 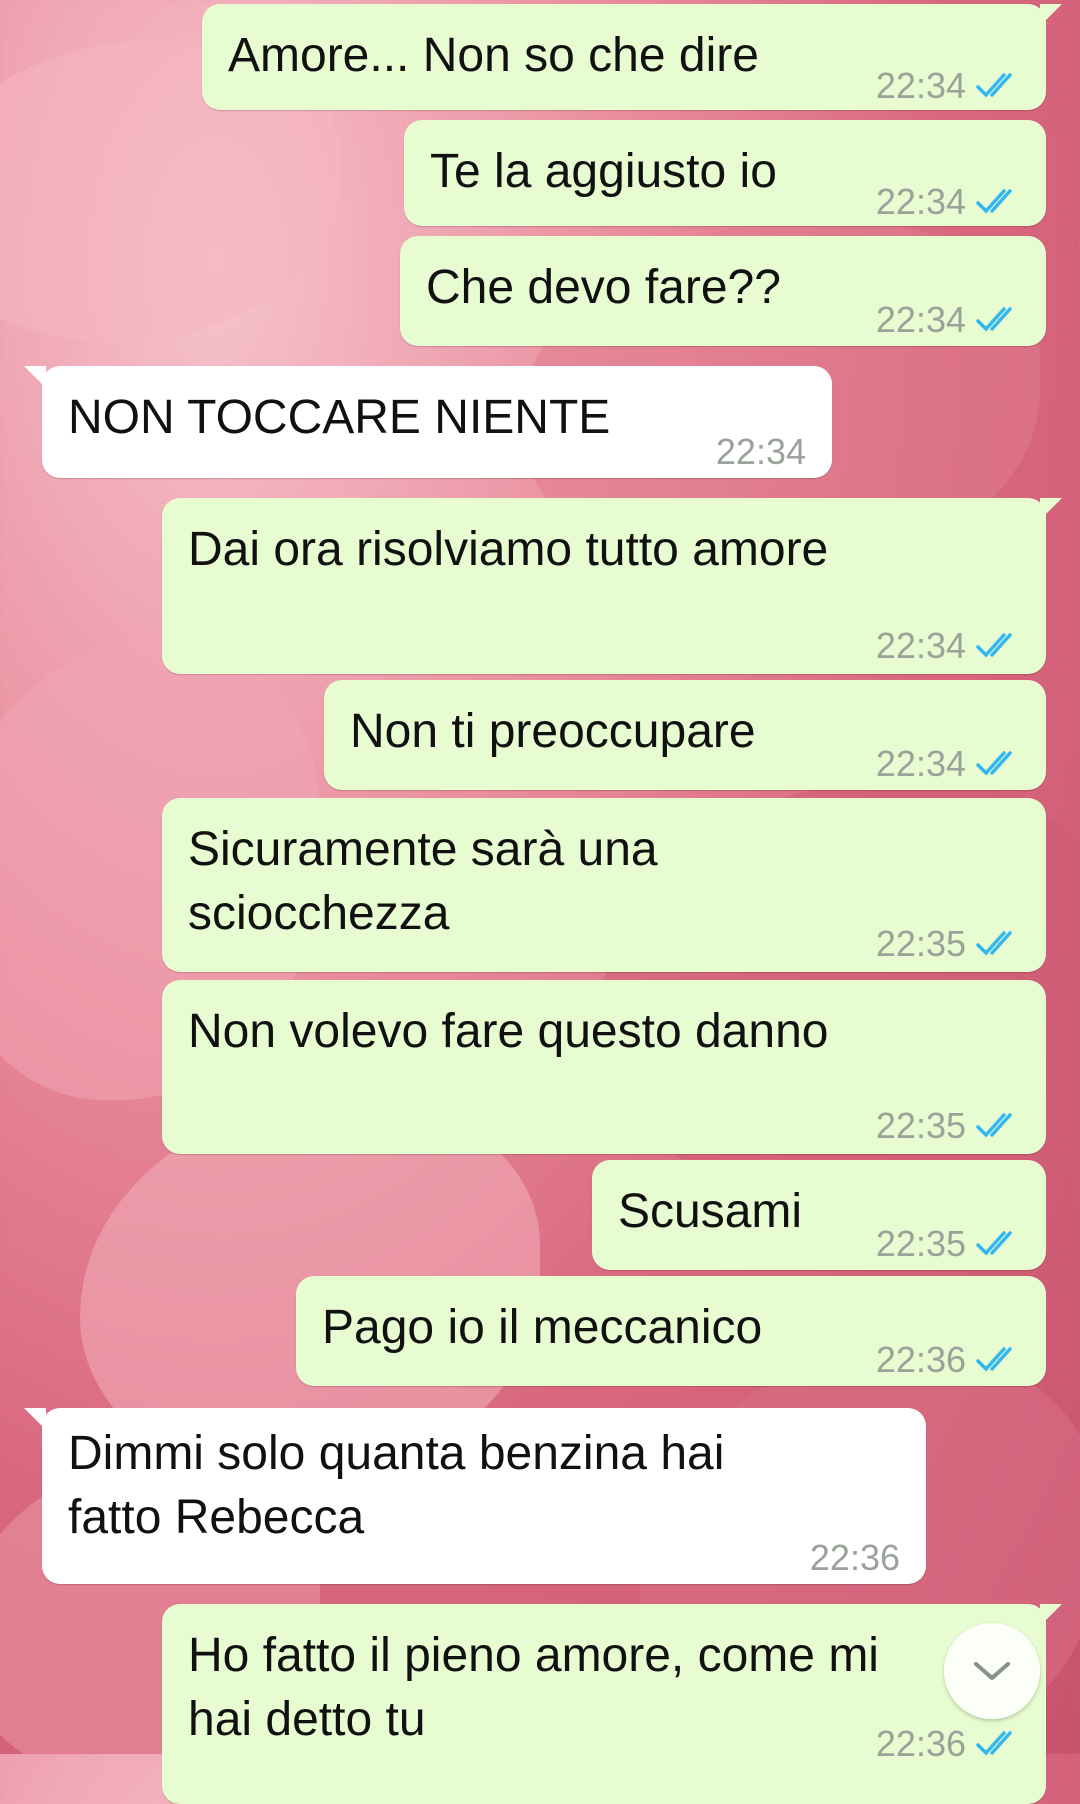 I want to click on message-bubble: Non volevo fare questo danno 22:35, so click(x=604, y=1067).